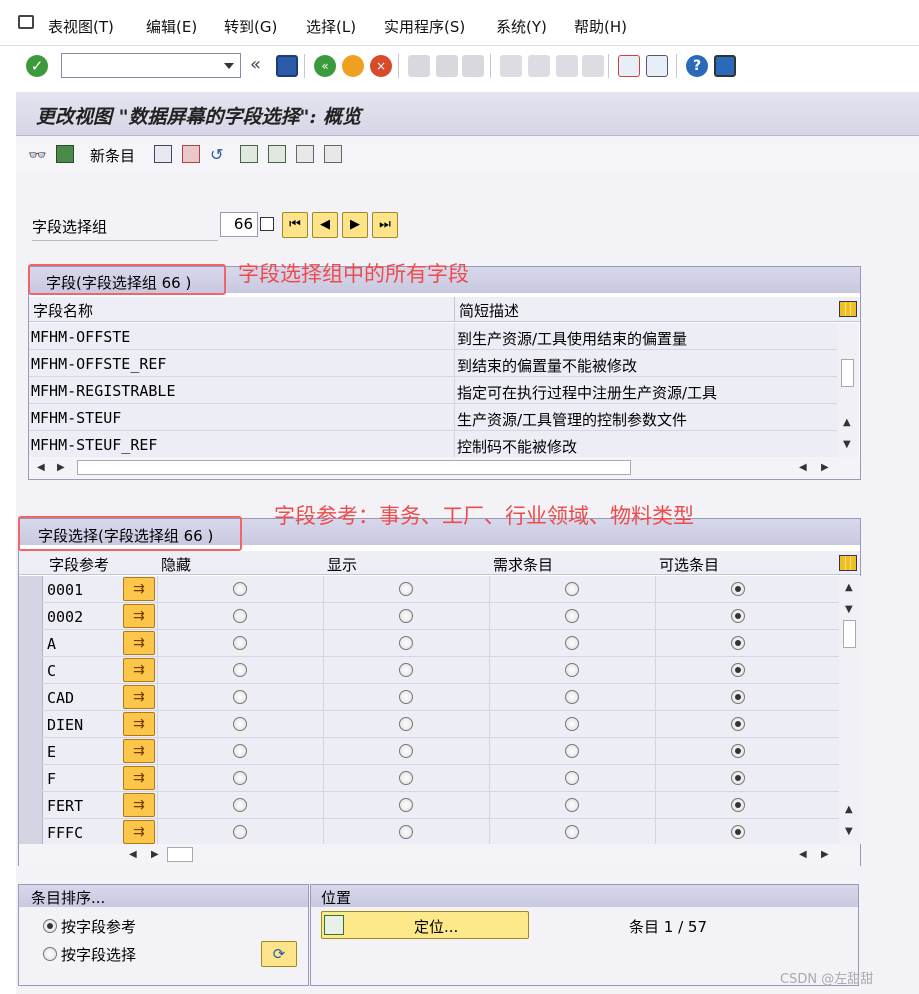 The height and width of the screenshot is (994, 919). Describe the element at coordinates (50, 926) in the screenshot. I see `sort-by-field-reference-radio` at that location.